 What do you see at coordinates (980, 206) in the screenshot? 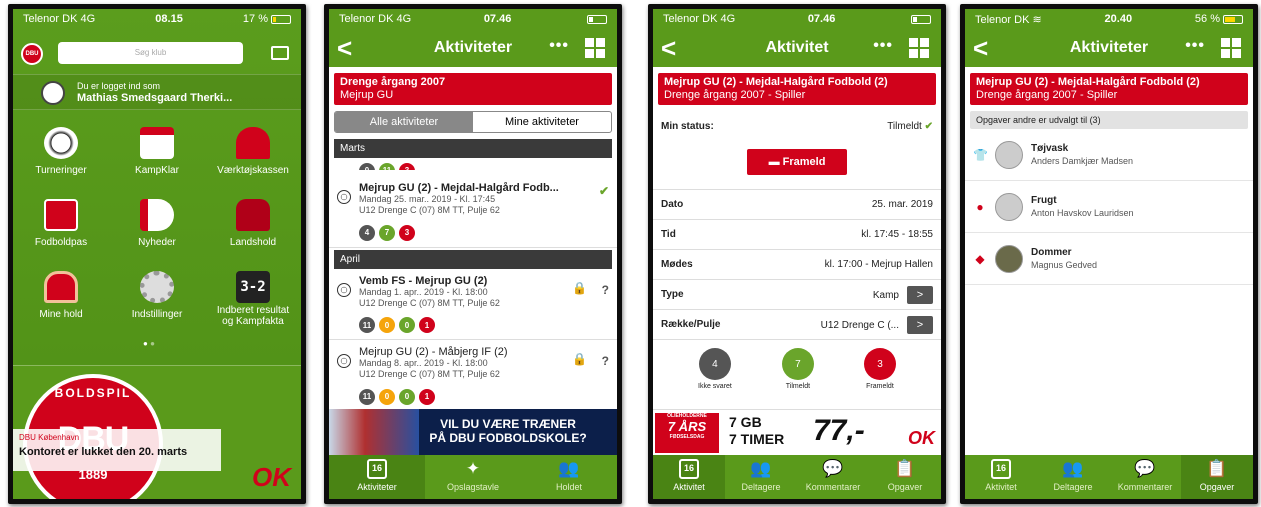
I see `apple-icon: ●` at bounding box center [980, 206].